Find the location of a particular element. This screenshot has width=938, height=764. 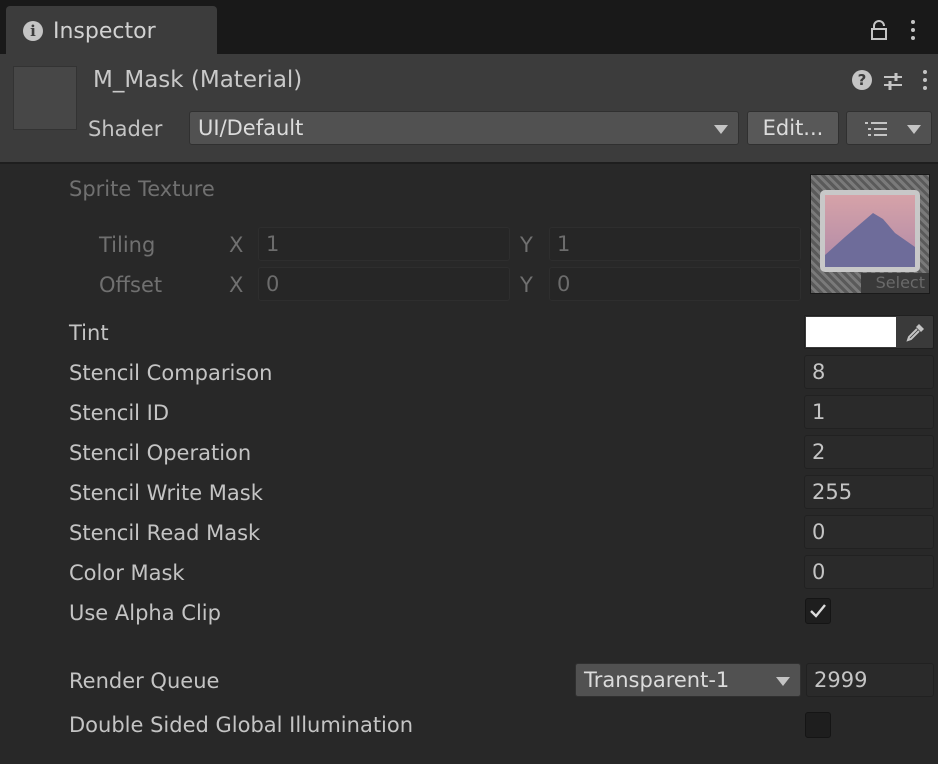

render-queue-dropdown-value: Transparent-1 is located at coordinates (657, 680).